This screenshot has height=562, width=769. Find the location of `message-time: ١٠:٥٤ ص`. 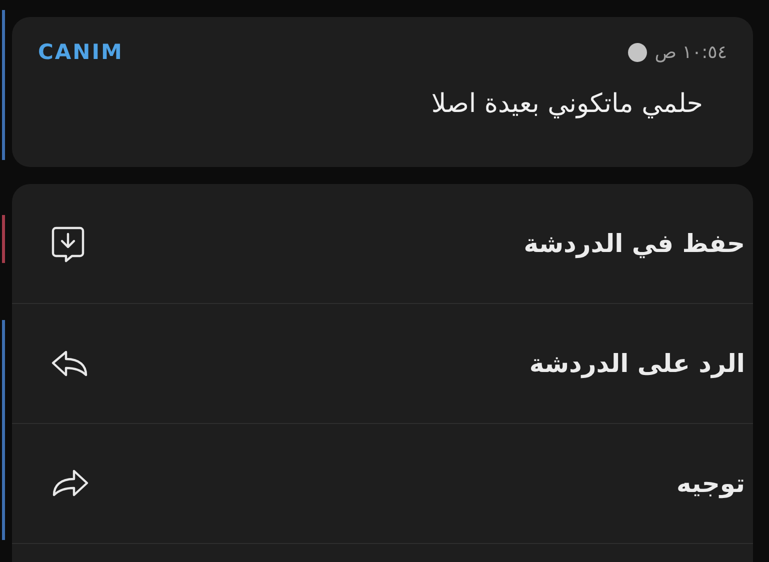

message-time: ١٠:٥٤ ص is located at coordinates (690, 53).